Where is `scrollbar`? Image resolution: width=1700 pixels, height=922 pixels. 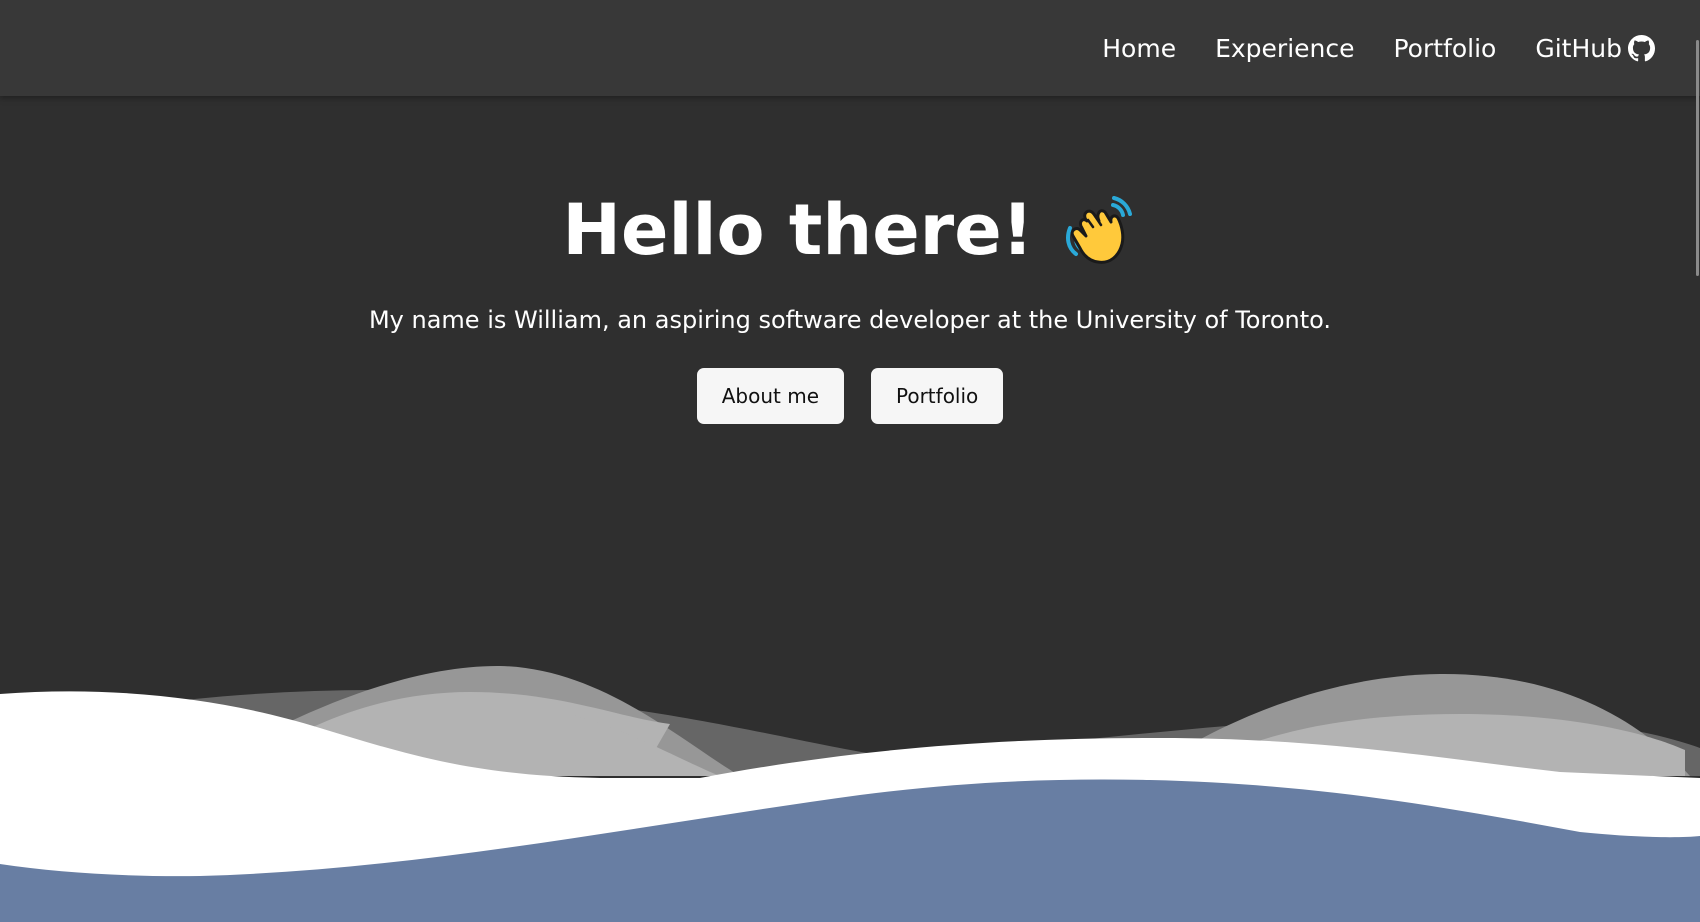 scrollbar is located at coordinates (1697, 461).